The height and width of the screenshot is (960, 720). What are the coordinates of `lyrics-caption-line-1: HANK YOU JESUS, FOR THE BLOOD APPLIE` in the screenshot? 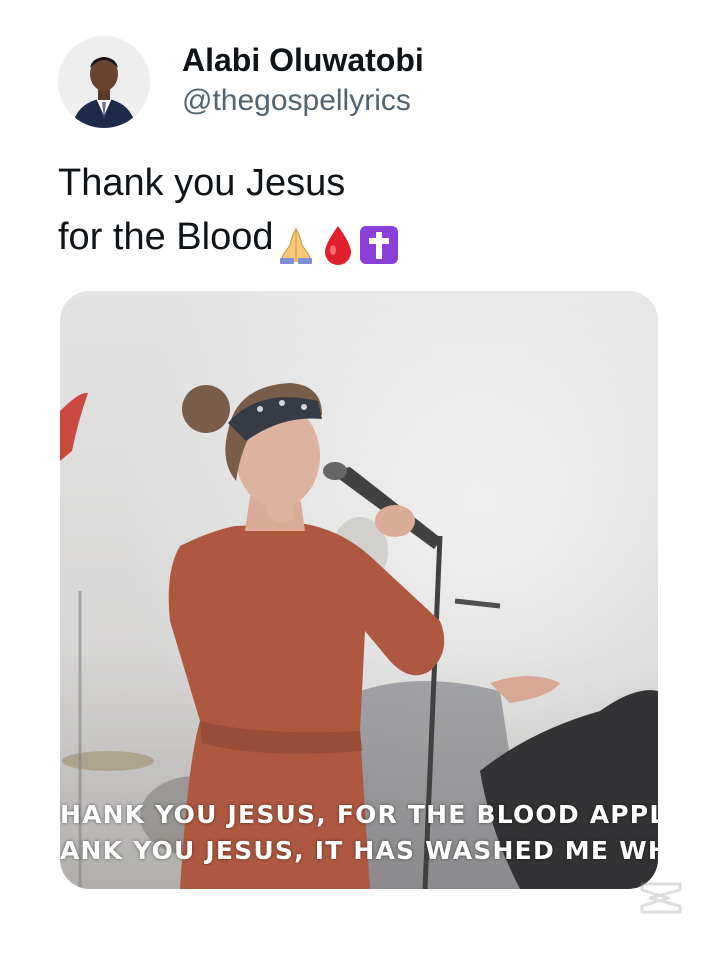 It's located at (359, 814).